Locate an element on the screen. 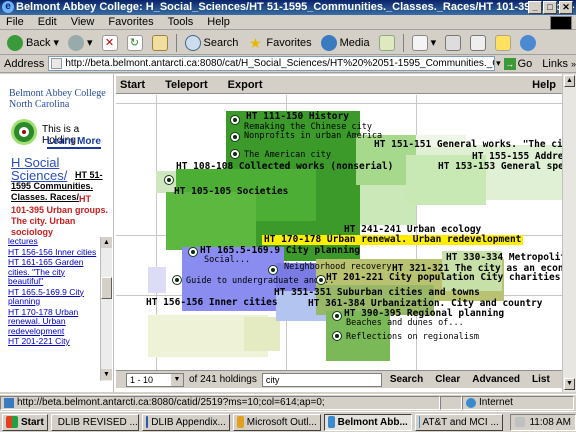 The height and width of the screenshot is (432, 576). messenger-button is located at coordinates (528, 43).